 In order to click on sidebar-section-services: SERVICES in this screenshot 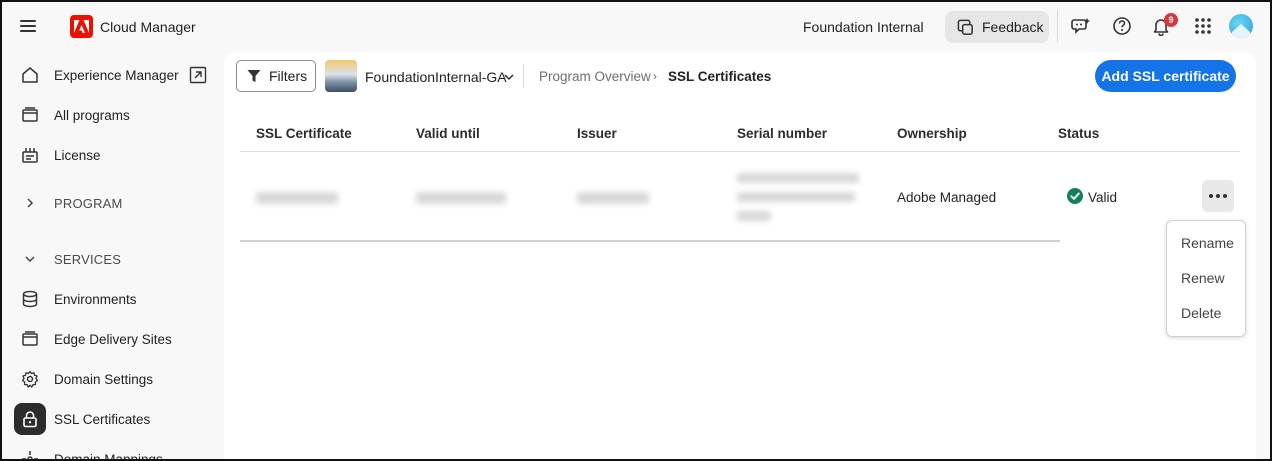, I will do `click(114, 259)`.